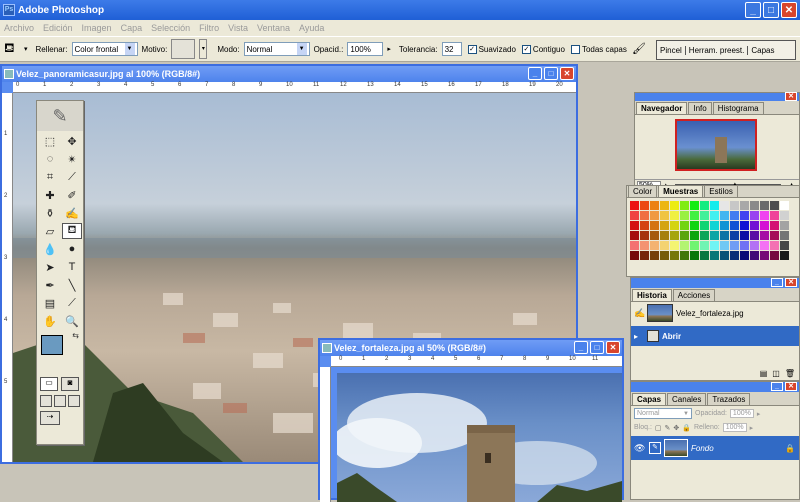  Describe the element at coordinates (50, 267) in the screenshot. I see `path-selection-tool-icon: ➤` at that location.